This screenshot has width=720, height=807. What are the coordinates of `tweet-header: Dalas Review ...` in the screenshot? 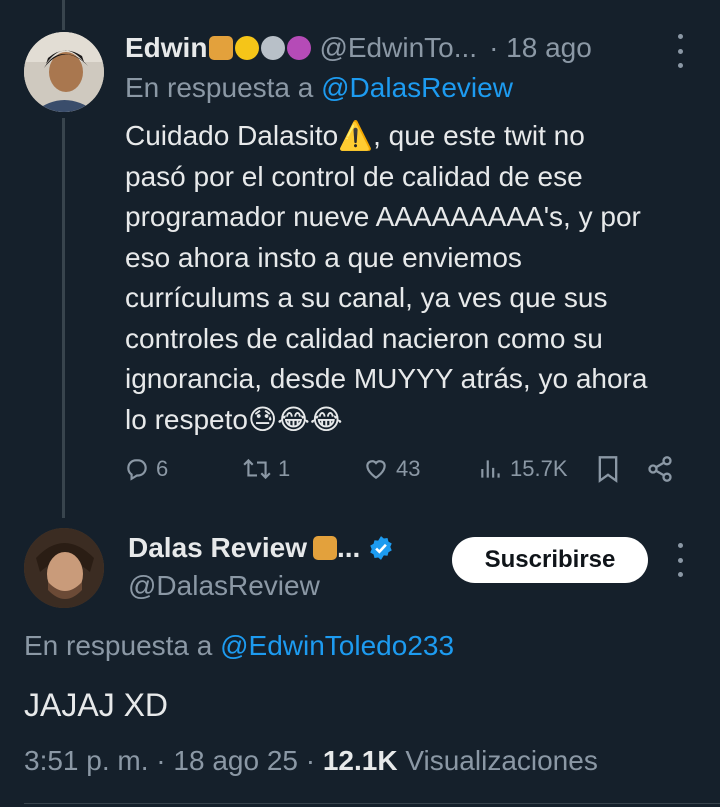 It's located at (261, 548).